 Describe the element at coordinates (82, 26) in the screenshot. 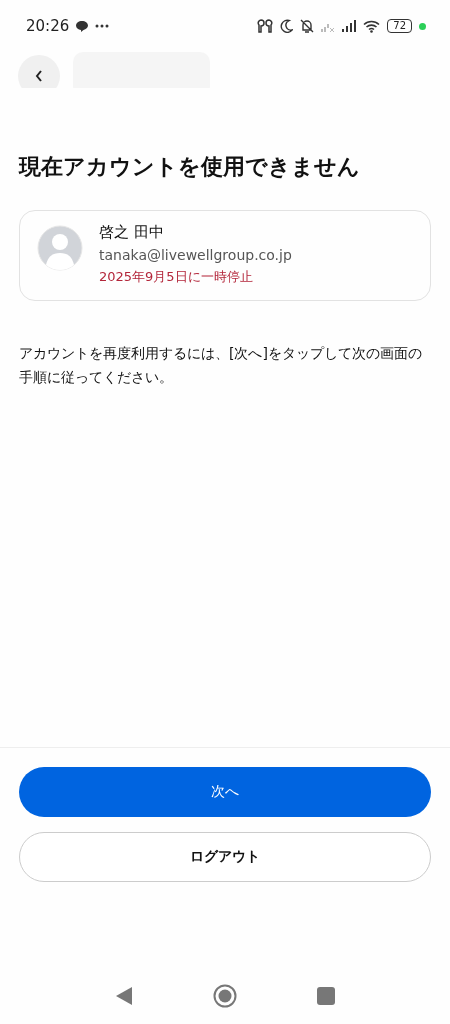

I see `chat-bubble-icon` at that location.